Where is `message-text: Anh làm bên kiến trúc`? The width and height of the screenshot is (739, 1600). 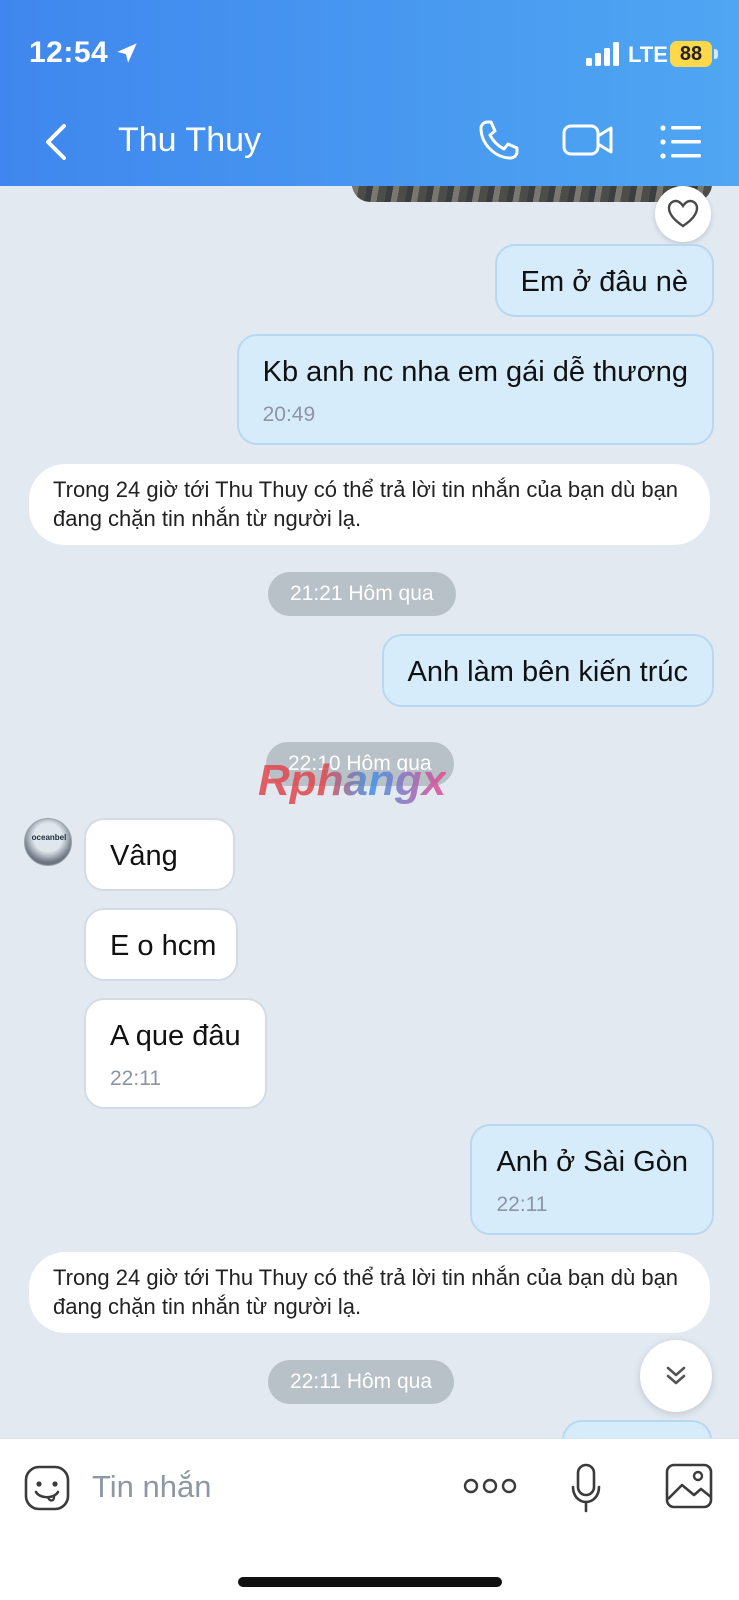
message-text: Anh làm bên kiến trúc is located at coordinates (547, 672).